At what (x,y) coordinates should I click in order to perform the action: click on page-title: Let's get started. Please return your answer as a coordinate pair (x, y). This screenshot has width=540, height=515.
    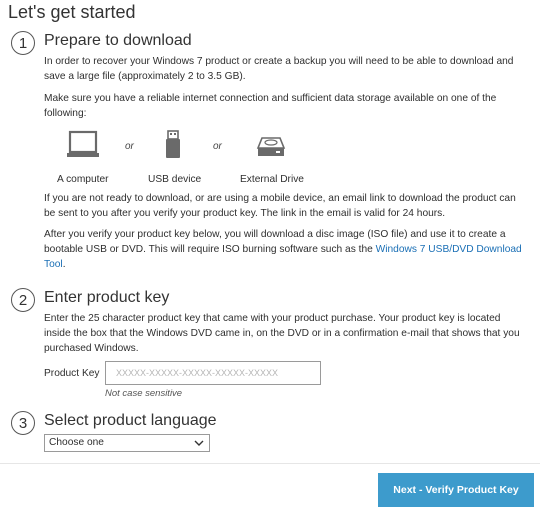
    Looking at the image, I should click on (72, 12).